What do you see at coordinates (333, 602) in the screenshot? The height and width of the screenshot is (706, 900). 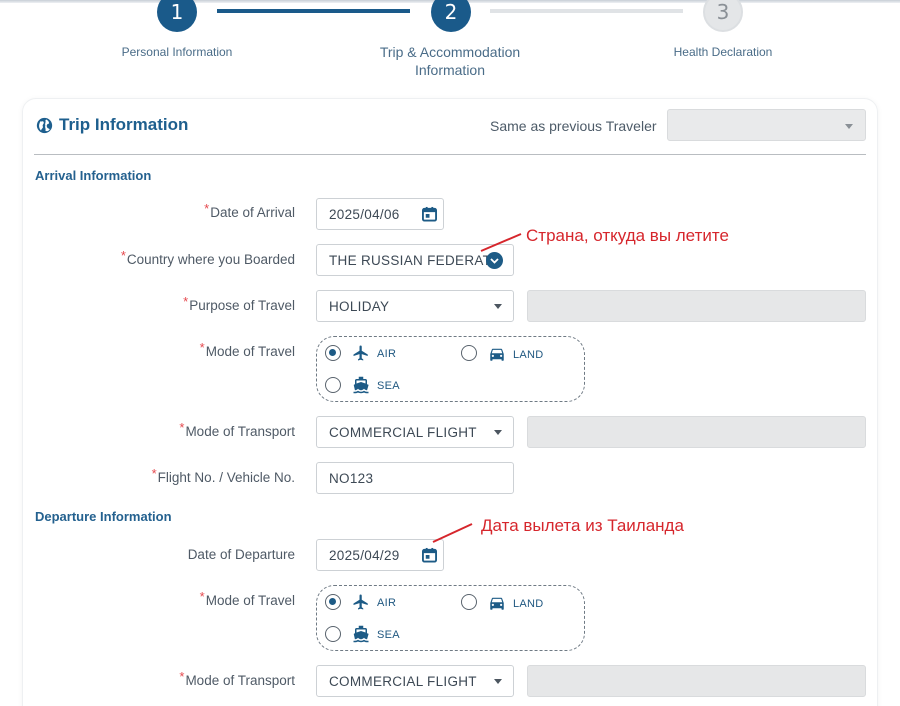 I see `departure-radio-air` at bounding box center [333, 602].